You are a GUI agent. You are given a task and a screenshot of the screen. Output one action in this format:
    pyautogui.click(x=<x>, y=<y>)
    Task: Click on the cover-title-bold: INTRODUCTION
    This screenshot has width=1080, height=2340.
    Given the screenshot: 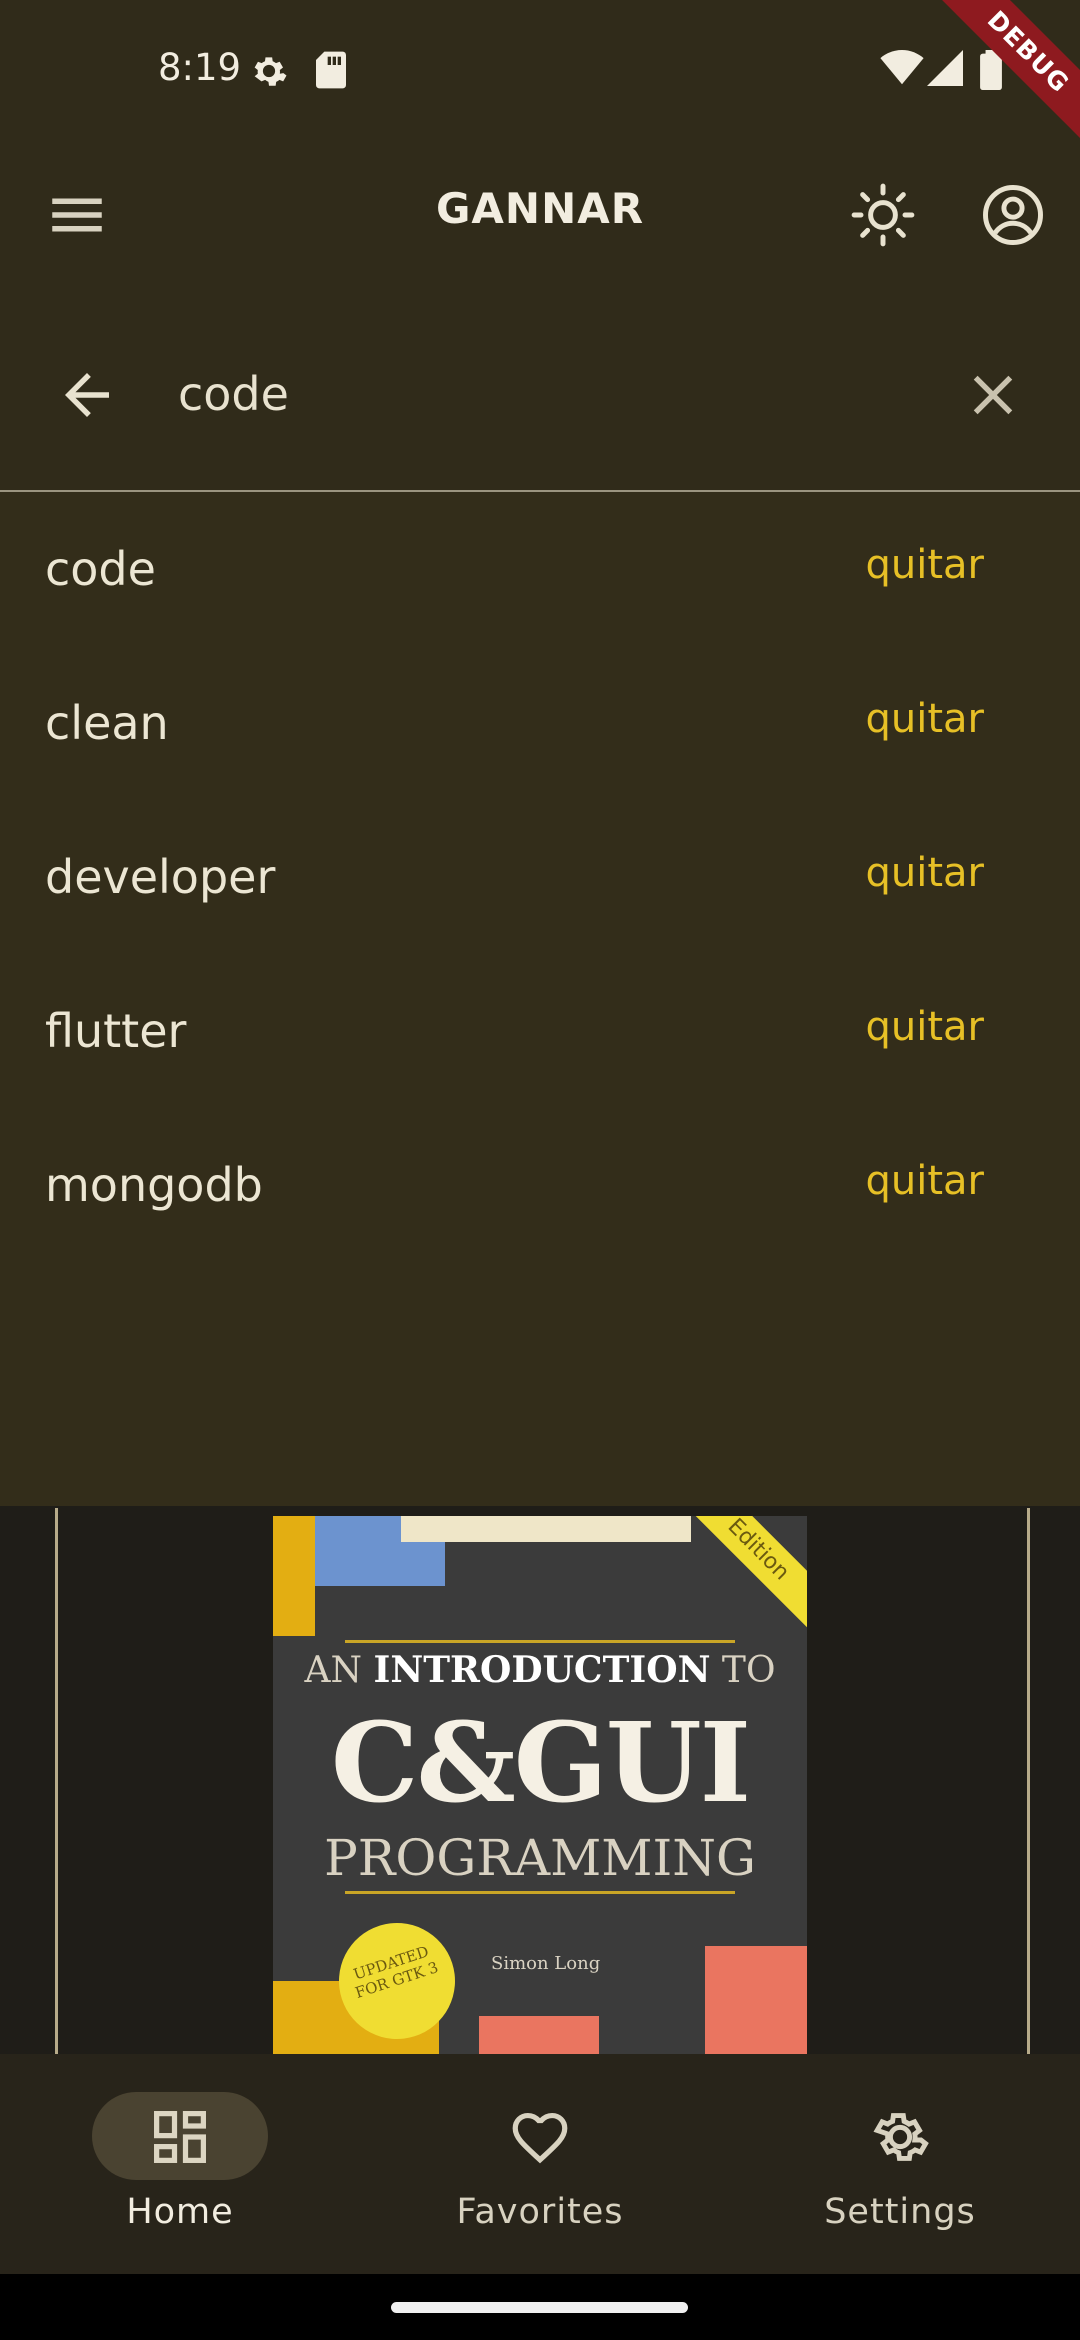 What is the action you would take?
    pyautogui.click(x=542, y=1670)
    